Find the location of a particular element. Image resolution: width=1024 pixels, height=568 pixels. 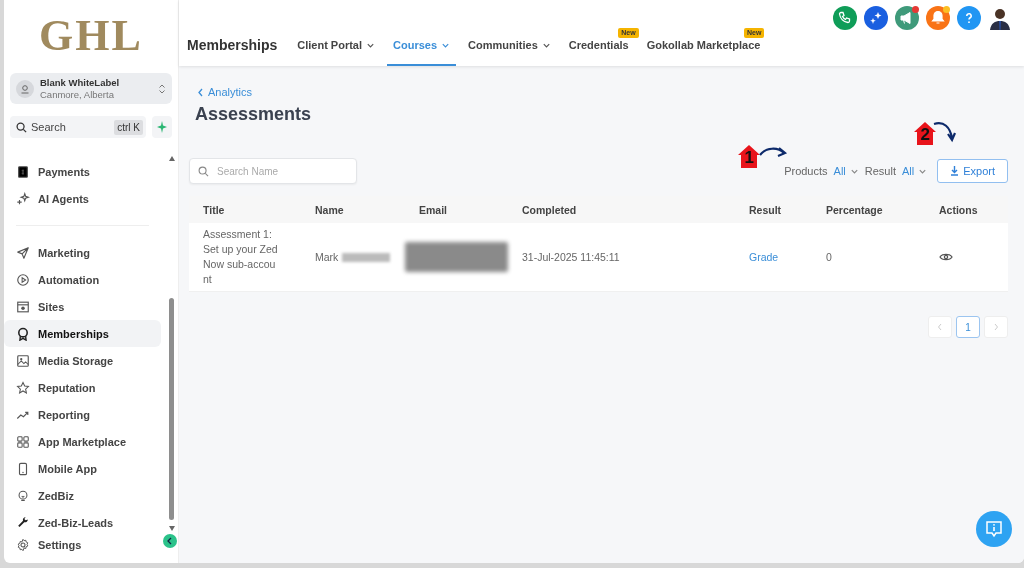

sparkle-icon is located at coordinates (23, 198).